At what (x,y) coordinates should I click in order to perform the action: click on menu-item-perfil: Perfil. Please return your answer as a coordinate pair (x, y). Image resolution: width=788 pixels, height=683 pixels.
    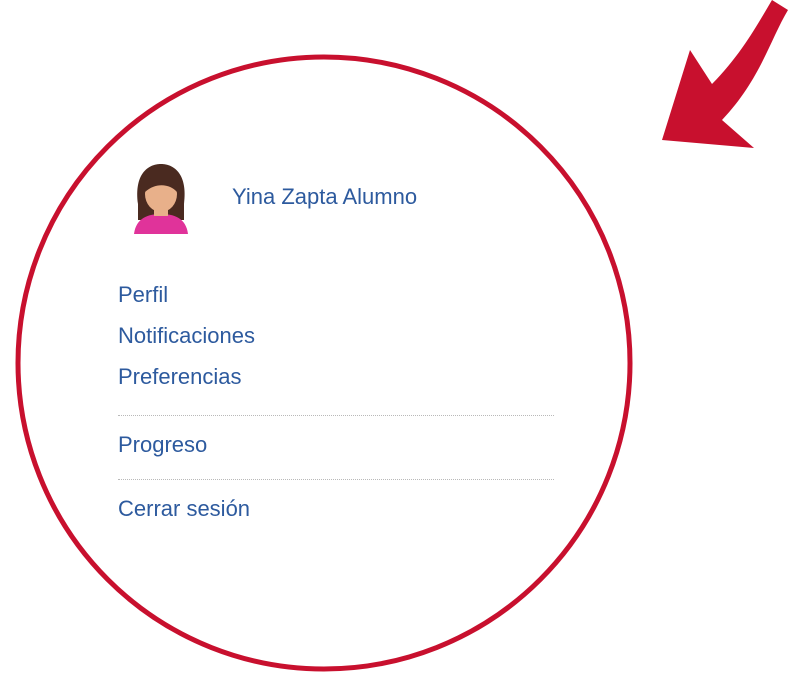
    Looking at the image, I should click on (338, 294).